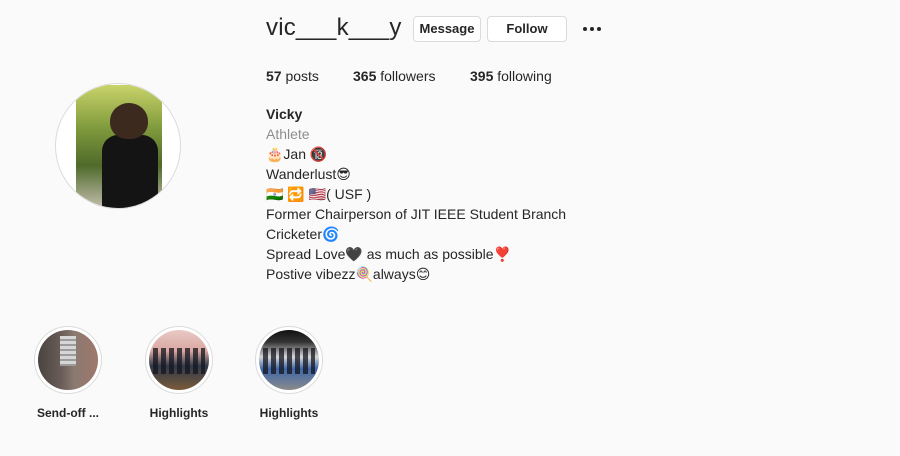  Describe the element at coordinates (592, 29) in the screenshot. I see `more-options-icon` at that location.